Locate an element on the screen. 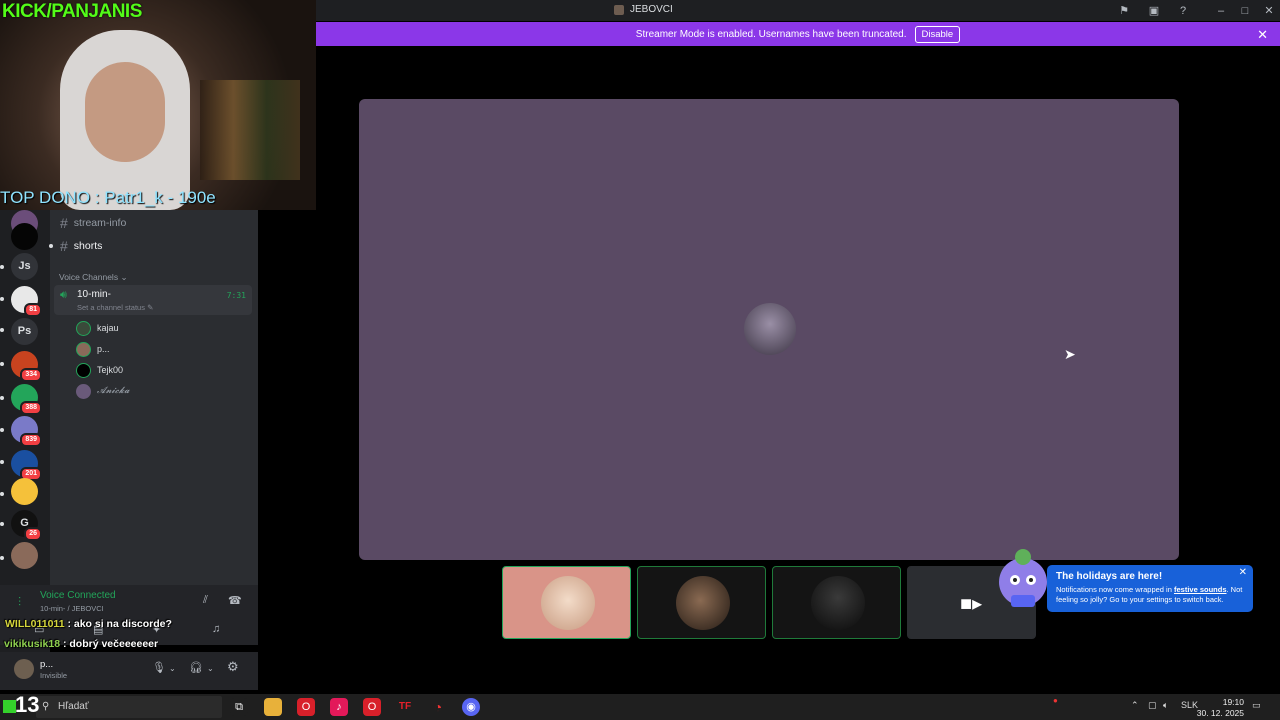  speaker-icon: 🔊︎ is located at coordinates (63, 295).